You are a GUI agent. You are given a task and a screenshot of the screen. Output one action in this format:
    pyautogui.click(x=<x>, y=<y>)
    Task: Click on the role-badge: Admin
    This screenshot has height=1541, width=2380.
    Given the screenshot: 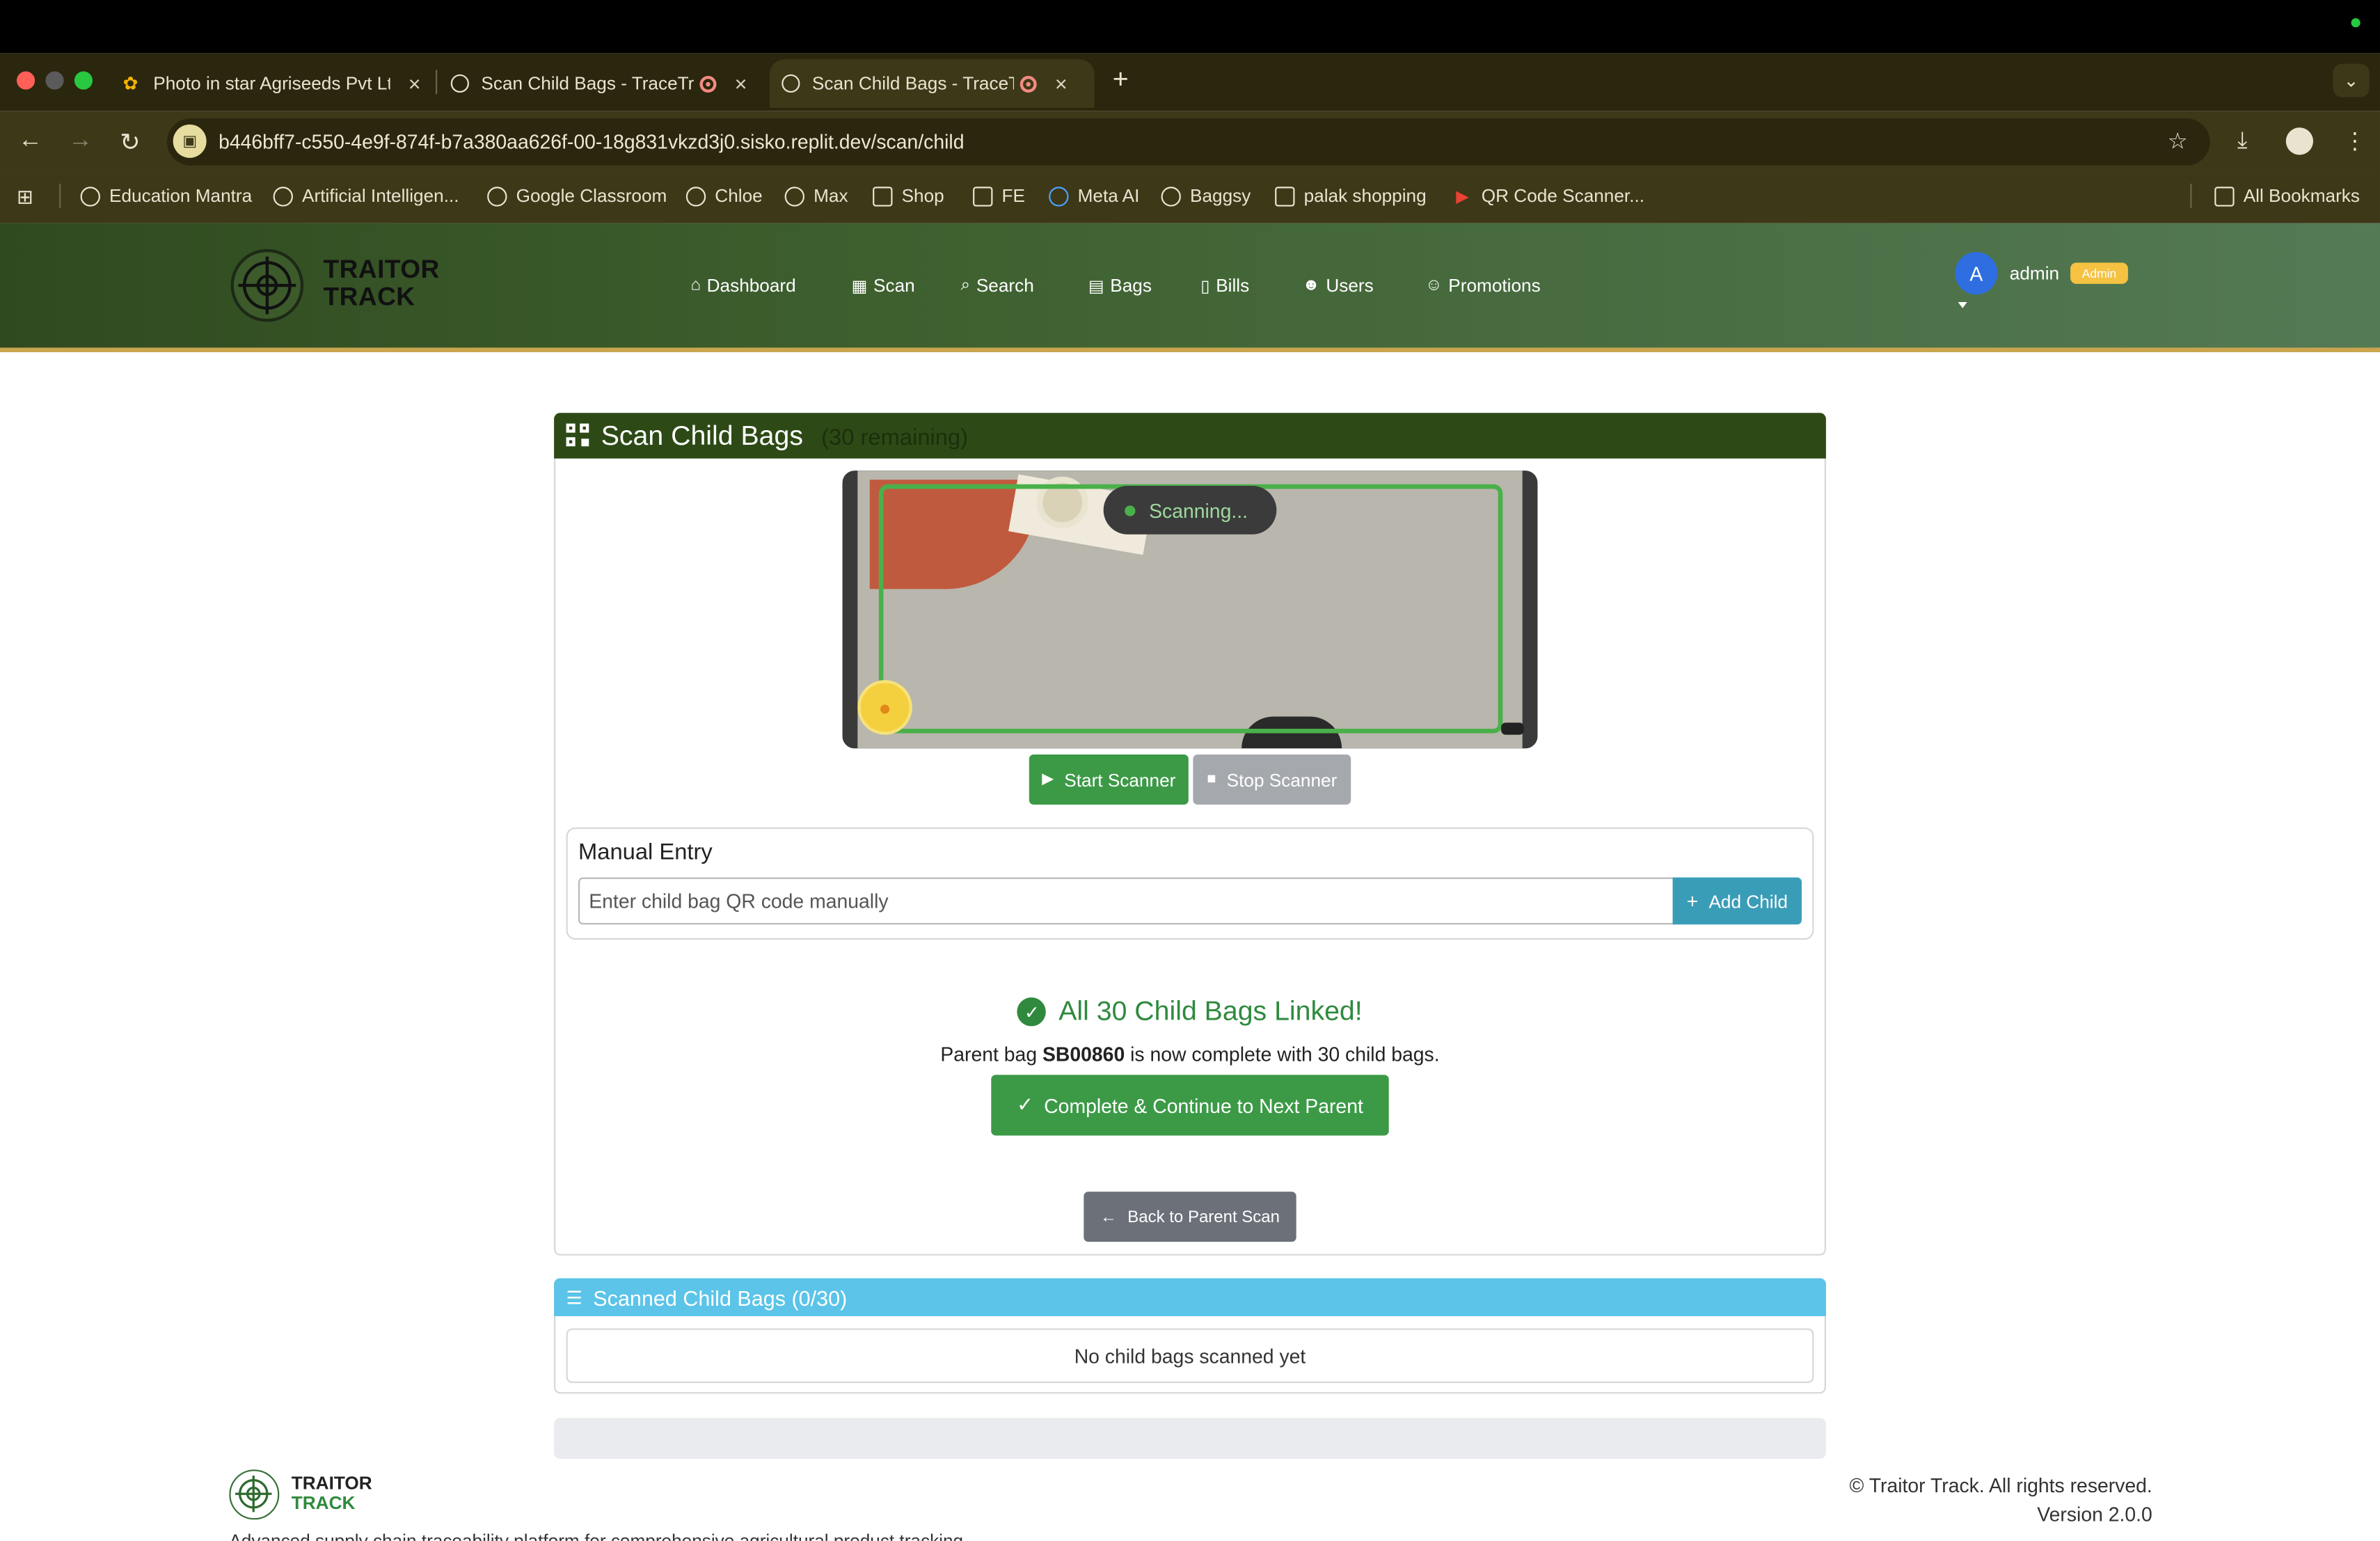 What is the action you would take?
    pyautogui.click(x=2099, y=273)
    